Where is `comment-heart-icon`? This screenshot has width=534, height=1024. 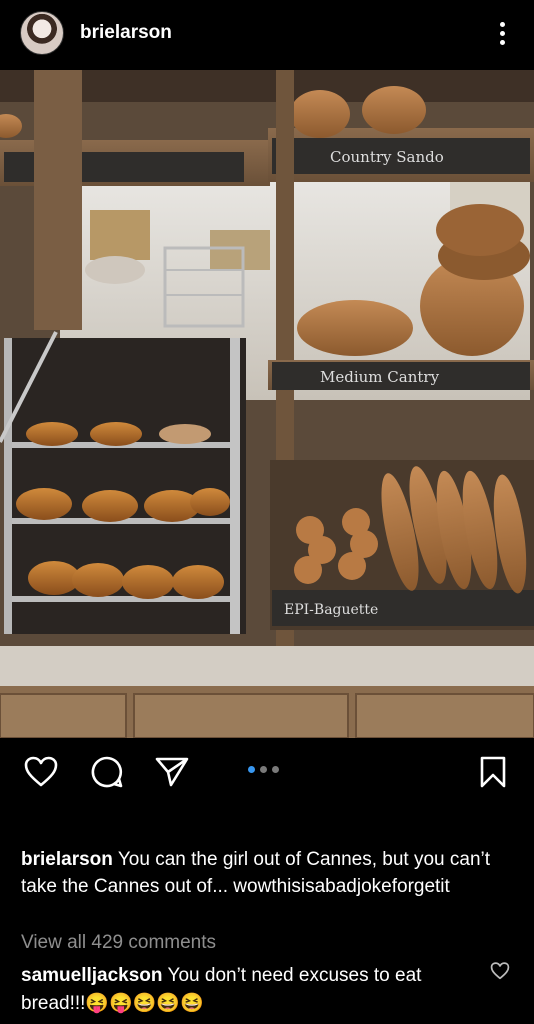 comment-heart-icon is located at coordinates (501, 973).